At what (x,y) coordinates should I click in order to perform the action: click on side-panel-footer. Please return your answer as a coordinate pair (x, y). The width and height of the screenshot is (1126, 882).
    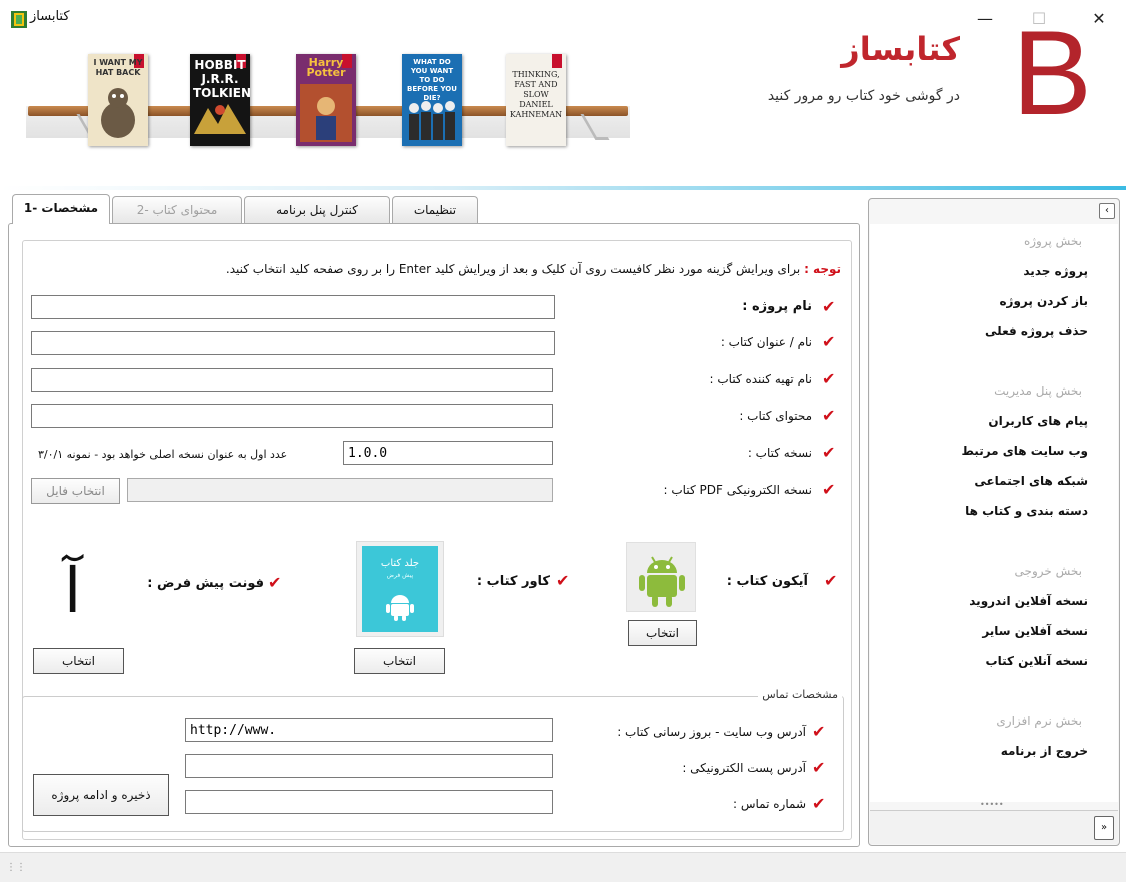
    Looking at the image, I should click on (994, 827).